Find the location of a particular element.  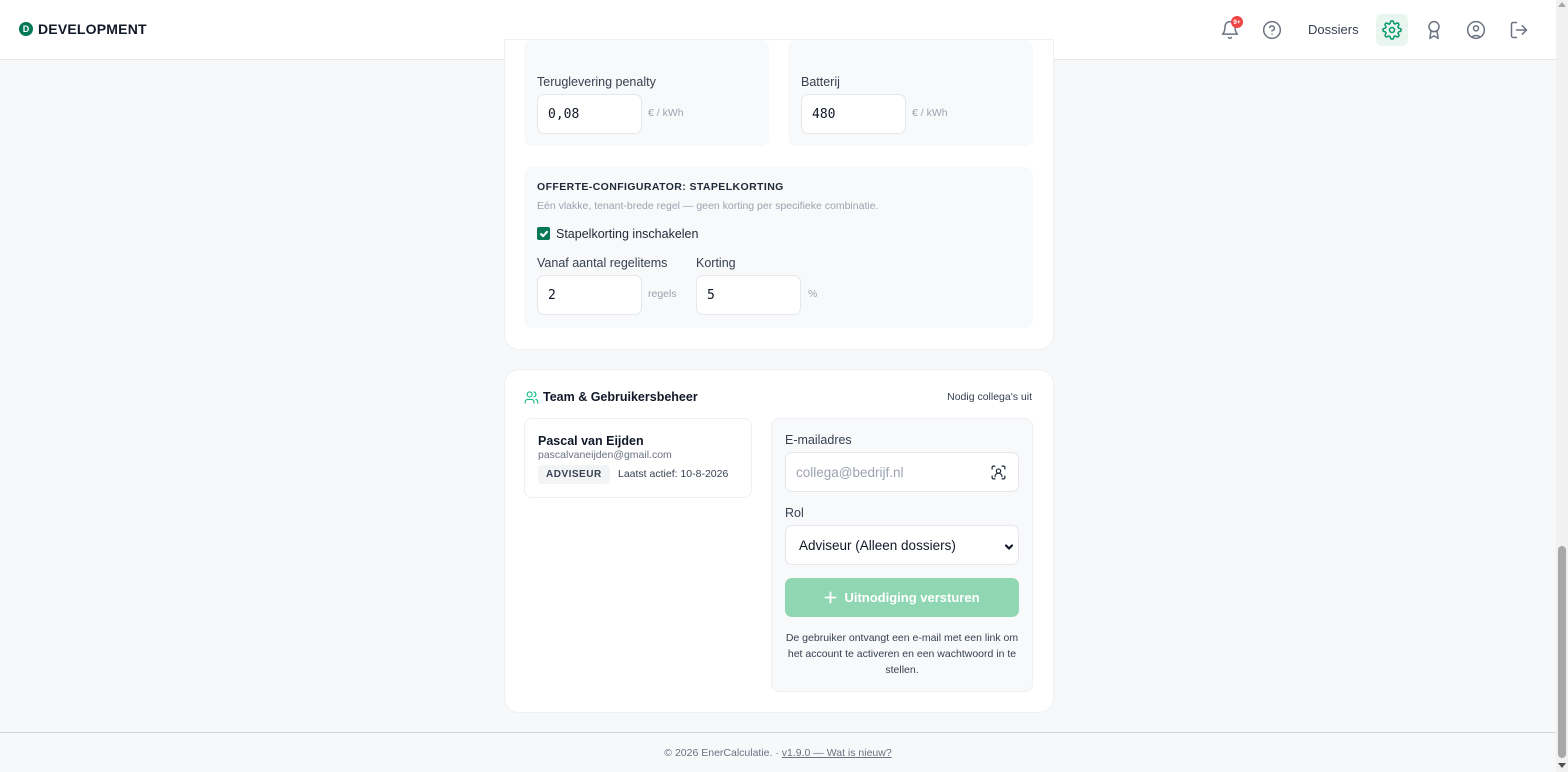

help-button is located at coordinates (1272, 30).